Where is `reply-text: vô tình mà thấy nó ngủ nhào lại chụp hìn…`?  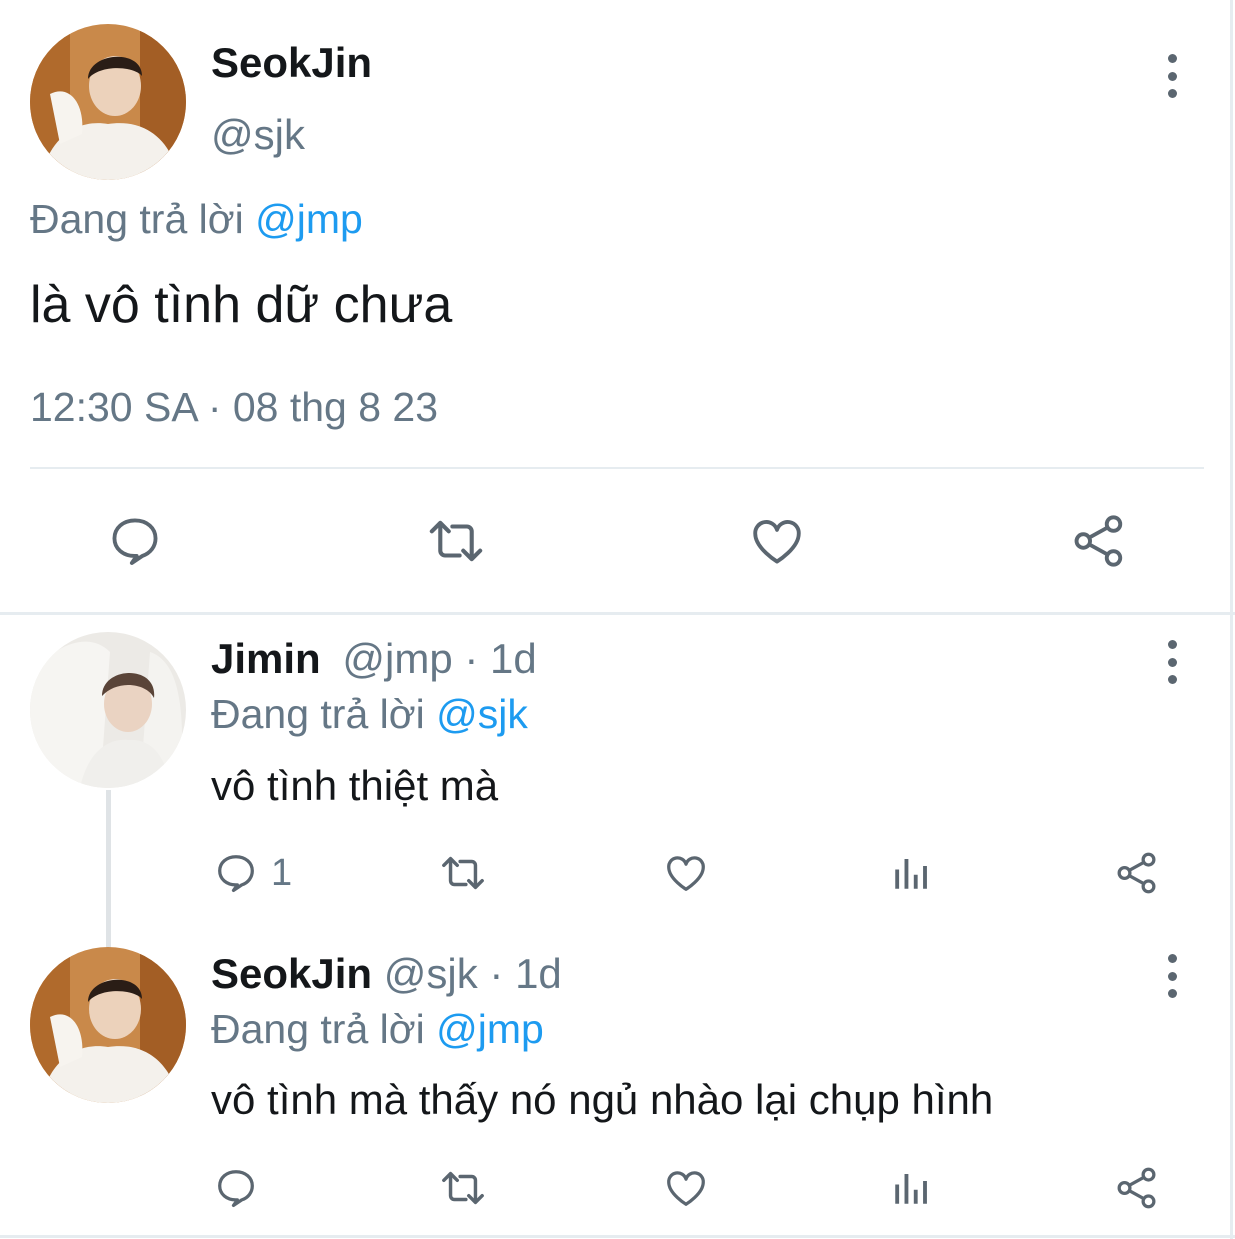
reply-text: vô tình mà thấy nó ngủ nhào lại chụp hìn… is located at coordinates (602, 1099).